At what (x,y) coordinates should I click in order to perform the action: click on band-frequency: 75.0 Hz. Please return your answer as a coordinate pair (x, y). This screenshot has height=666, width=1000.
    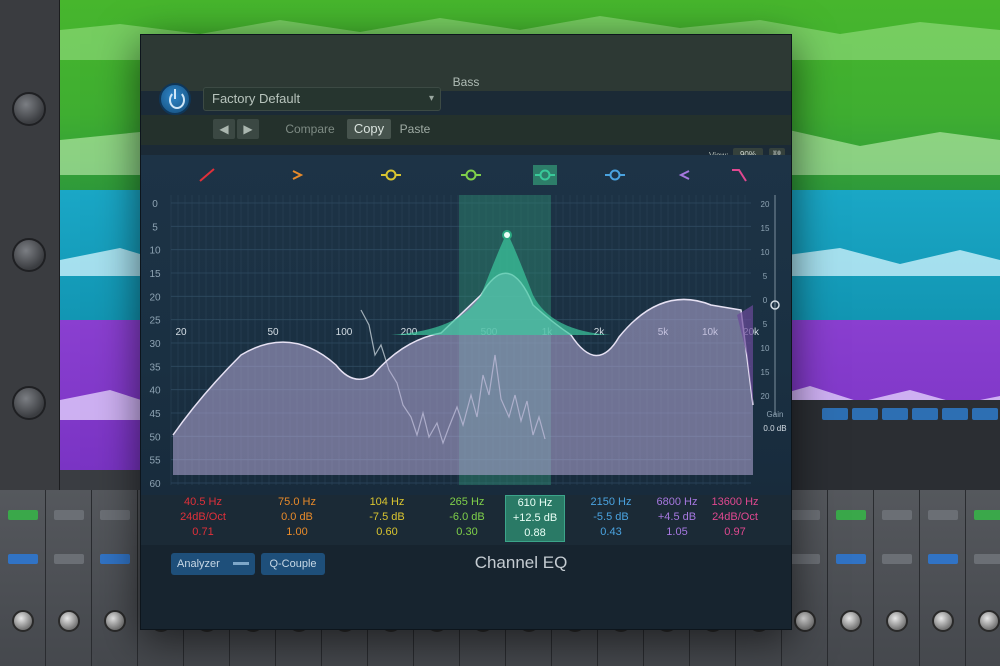
    Looking at the image, I should click on (297, 502).